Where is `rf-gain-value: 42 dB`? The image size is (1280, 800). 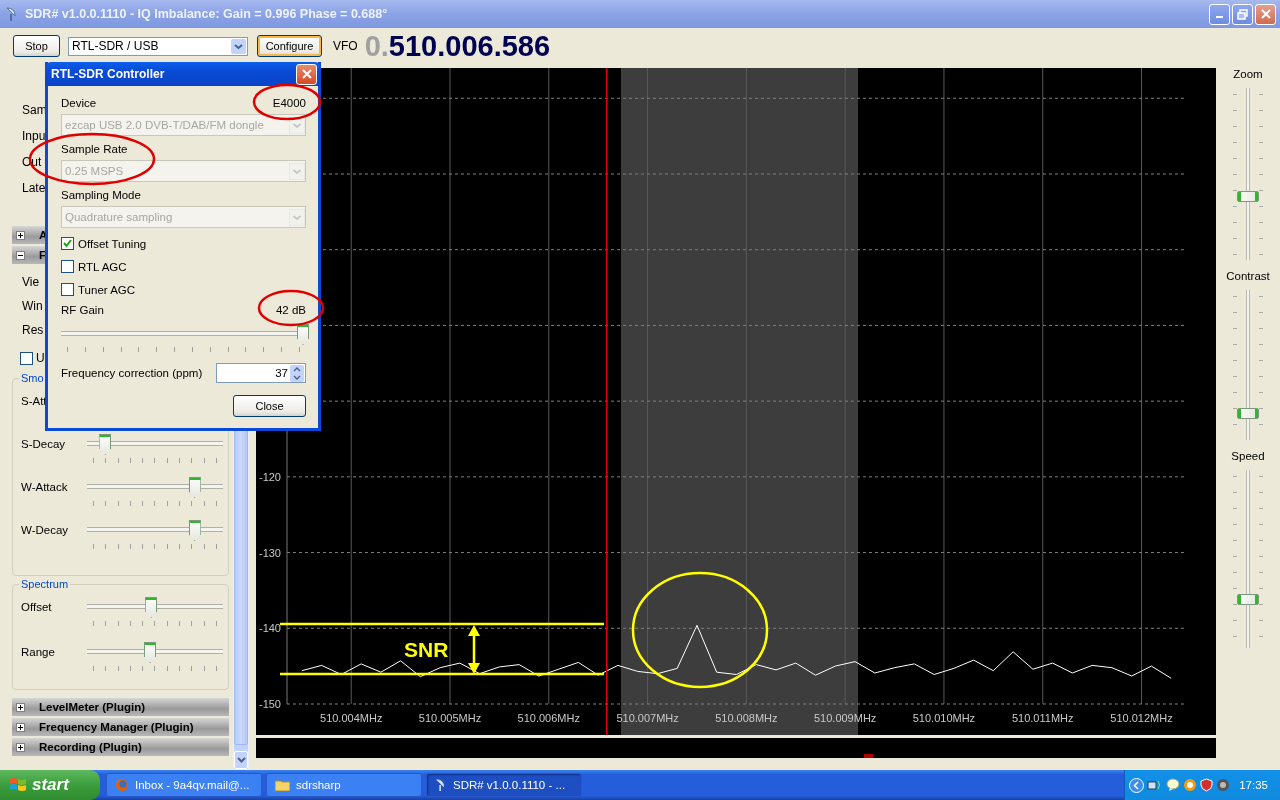 rf-gain-value: 42 dB is located at coordinates (290, 309).